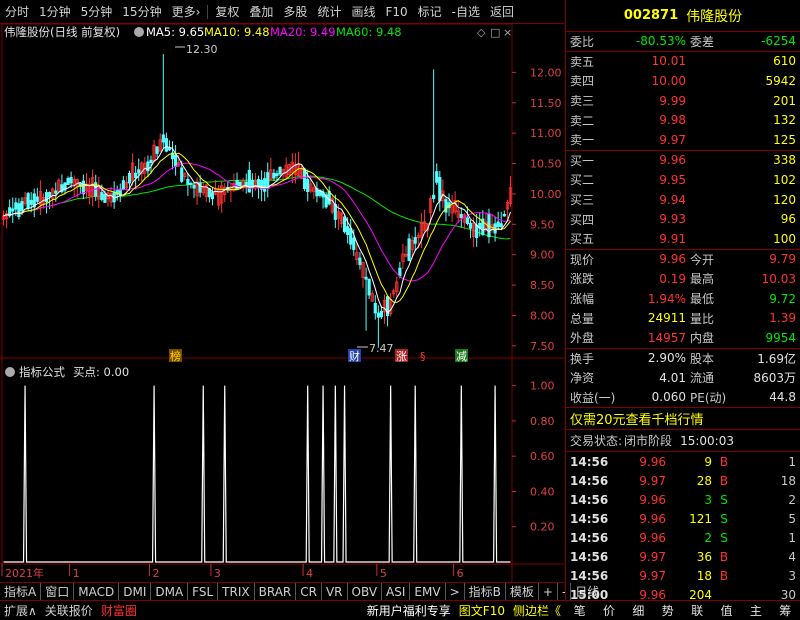 This screenshot has height=620, width=800. I want to click on bb-expand: 扩展∧, so click(20, 610).